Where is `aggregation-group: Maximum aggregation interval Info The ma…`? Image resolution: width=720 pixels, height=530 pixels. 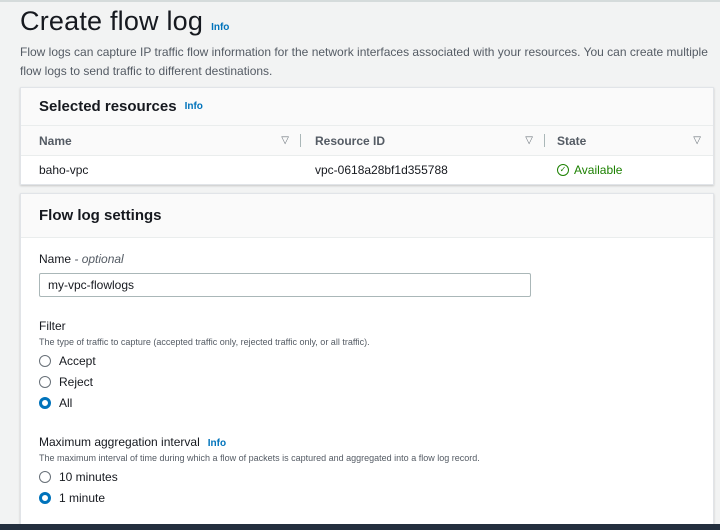
aggregation-group: Maximum aggregation interval Info The ma… is located at coordinates (367, 471).